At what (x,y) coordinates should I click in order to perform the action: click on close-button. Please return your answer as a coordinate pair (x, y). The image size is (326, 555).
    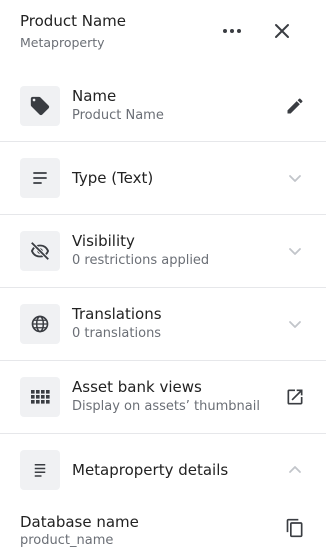
    Looking at the image, I should click on (282, 31).